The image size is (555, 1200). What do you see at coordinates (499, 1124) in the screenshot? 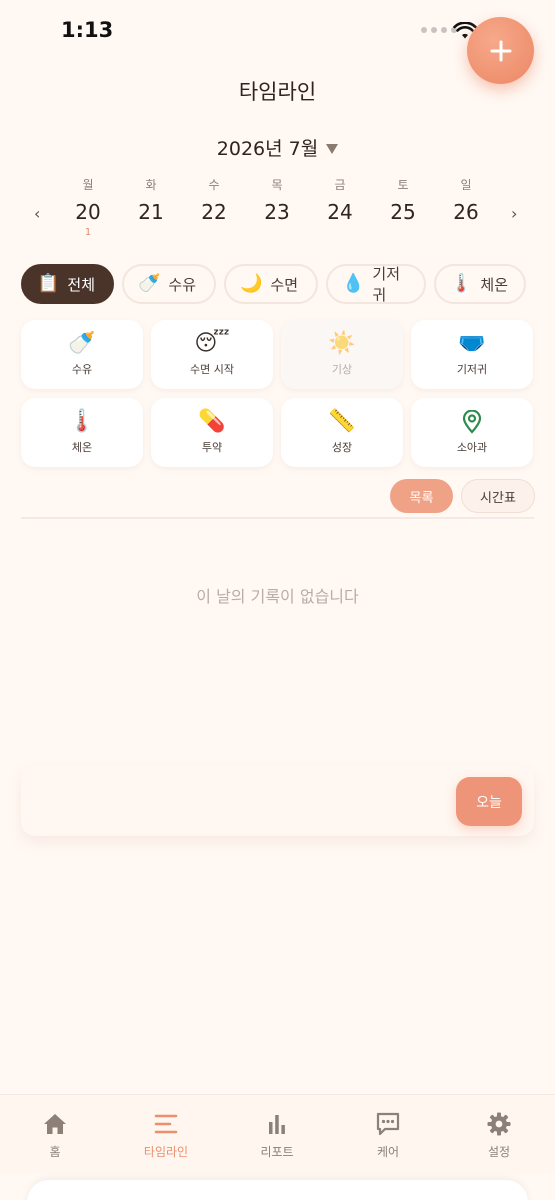
I see `gear-icon` at bounding box center [499, 1124].